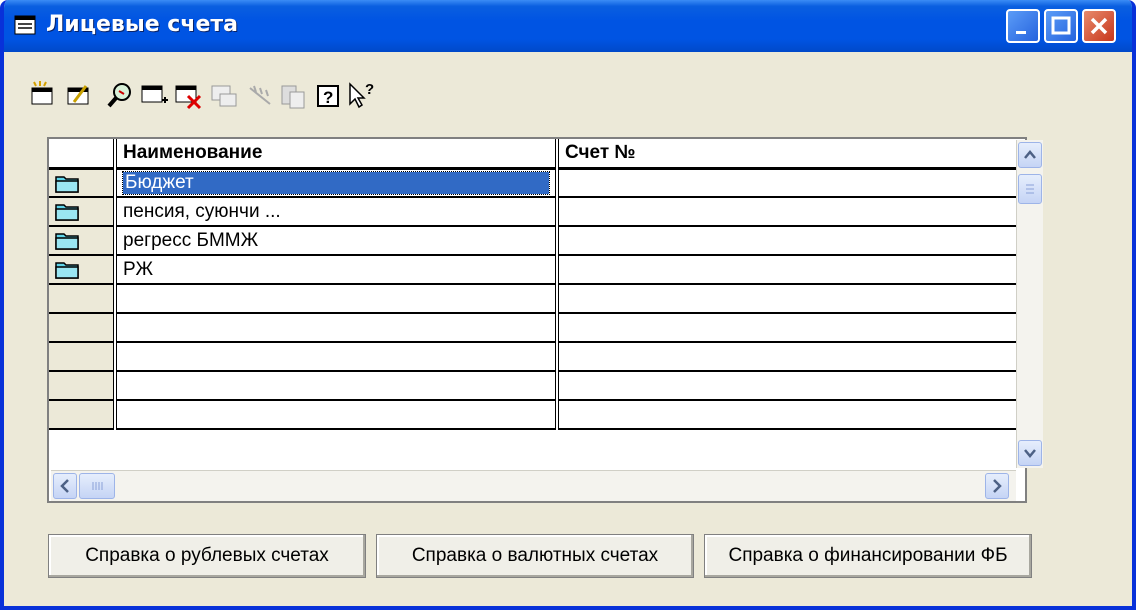  I want to click on close-icon, so click(1099, 26).